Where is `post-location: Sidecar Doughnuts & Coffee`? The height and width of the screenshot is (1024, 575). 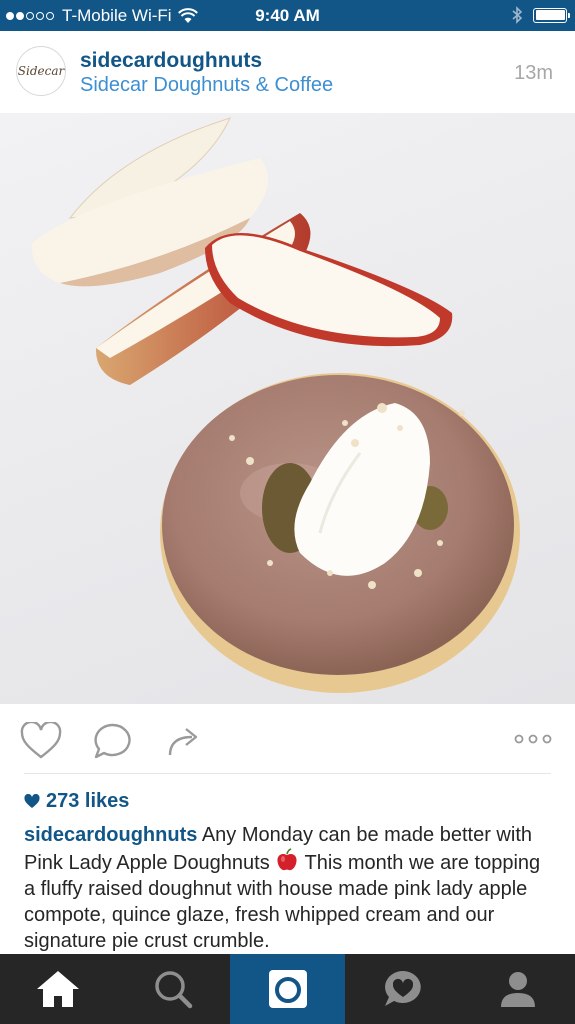
post-location: Sidecar Doughnuts & Coffee is located at coordinates (206, 85).